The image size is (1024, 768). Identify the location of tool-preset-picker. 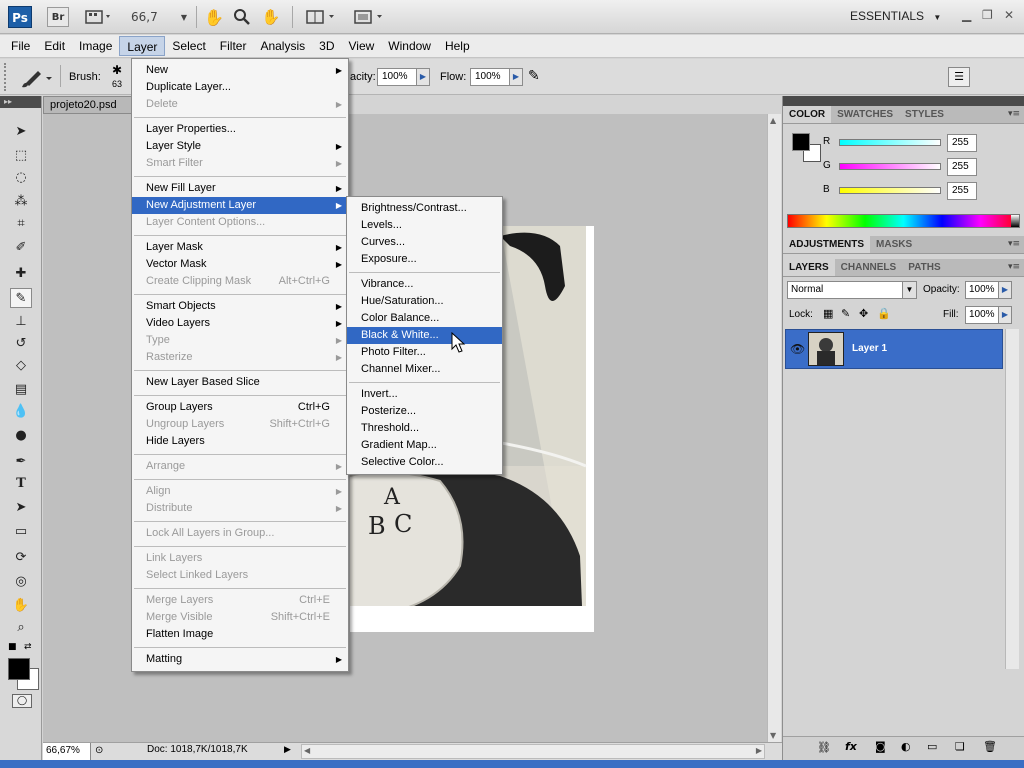
(38, 77).